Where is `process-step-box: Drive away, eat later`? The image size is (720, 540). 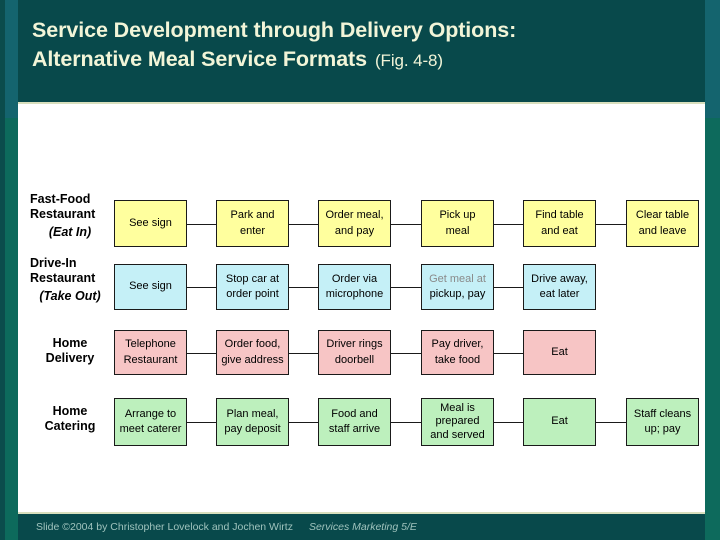
process-step-box: Drive away, eat later is located at coordinates (559, 287).